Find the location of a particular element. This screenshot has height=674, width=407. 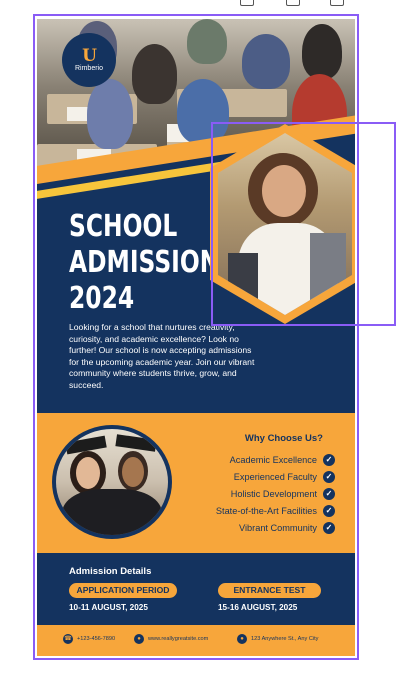

footer-website: ● www.reallygreatsite.com is located at coordinates (171, 639).